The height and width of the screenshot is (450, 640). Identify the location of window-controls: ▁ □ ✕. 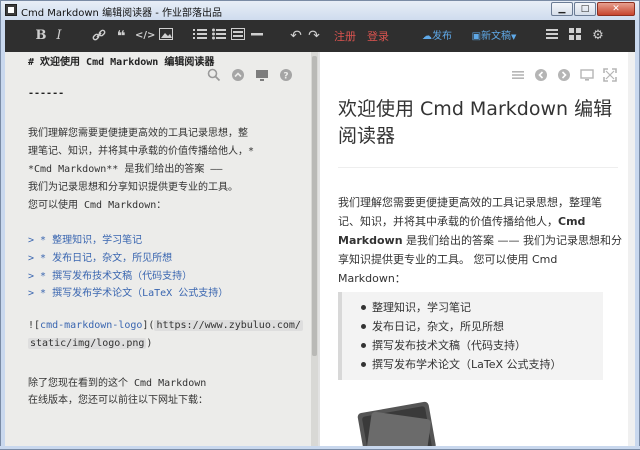
(592, 9).